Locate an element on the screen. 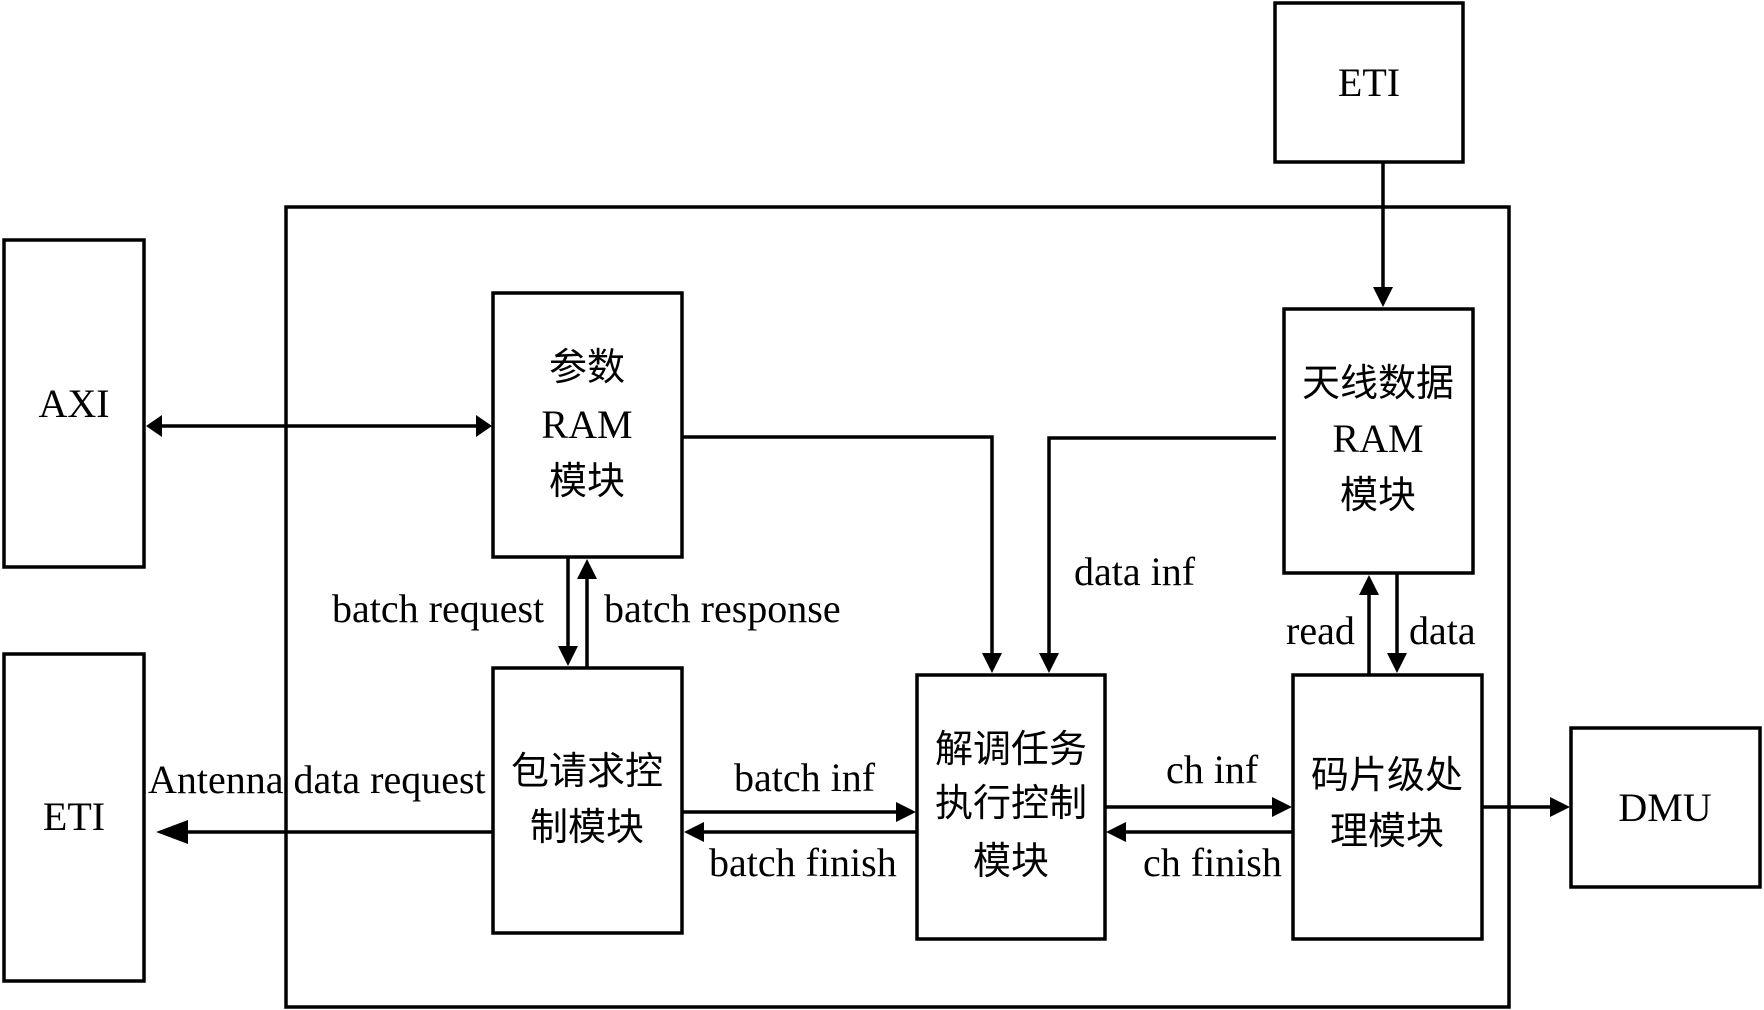 This screenshot has width=1764, height=1010. batch-finish-label: batch finish is located at coordinates (803, 862).